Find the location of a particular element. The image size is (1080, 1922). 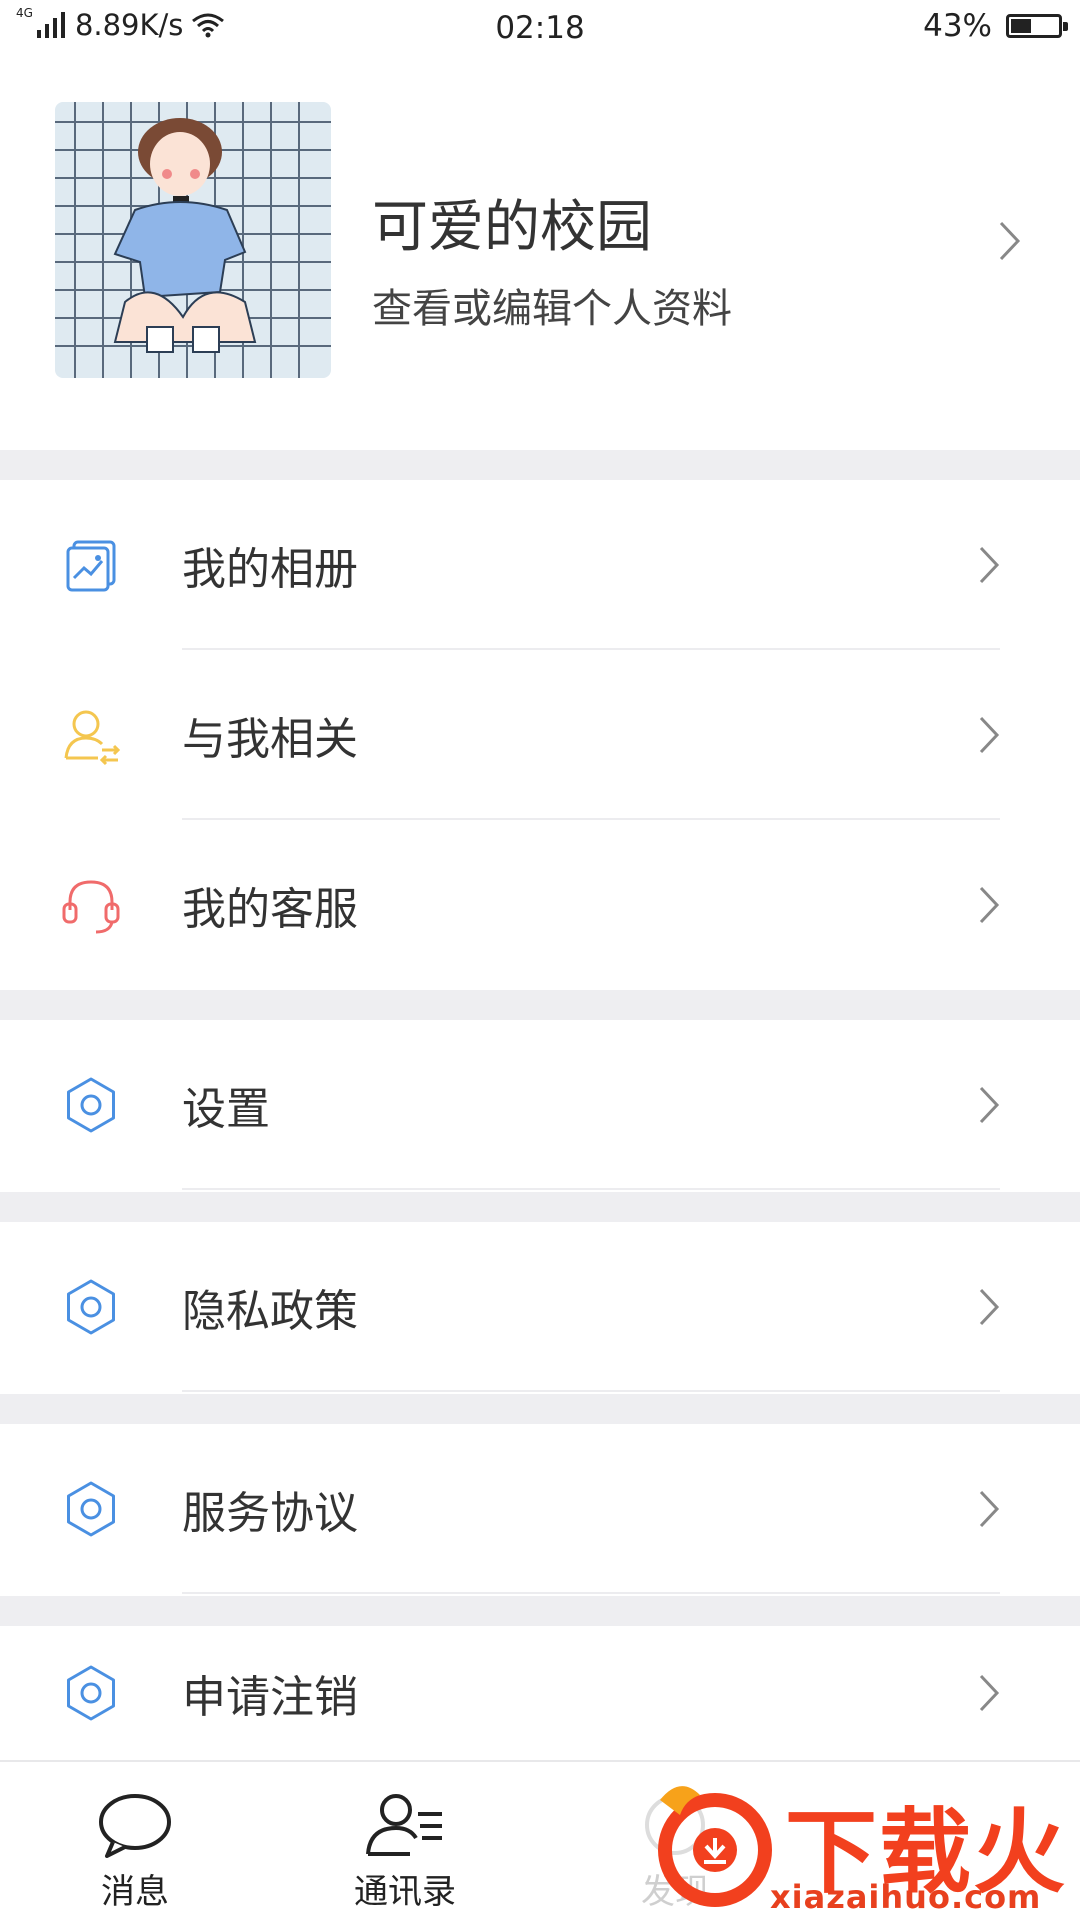

menu-item-label: 隐私政策 is located at coordinates (270, 1311).